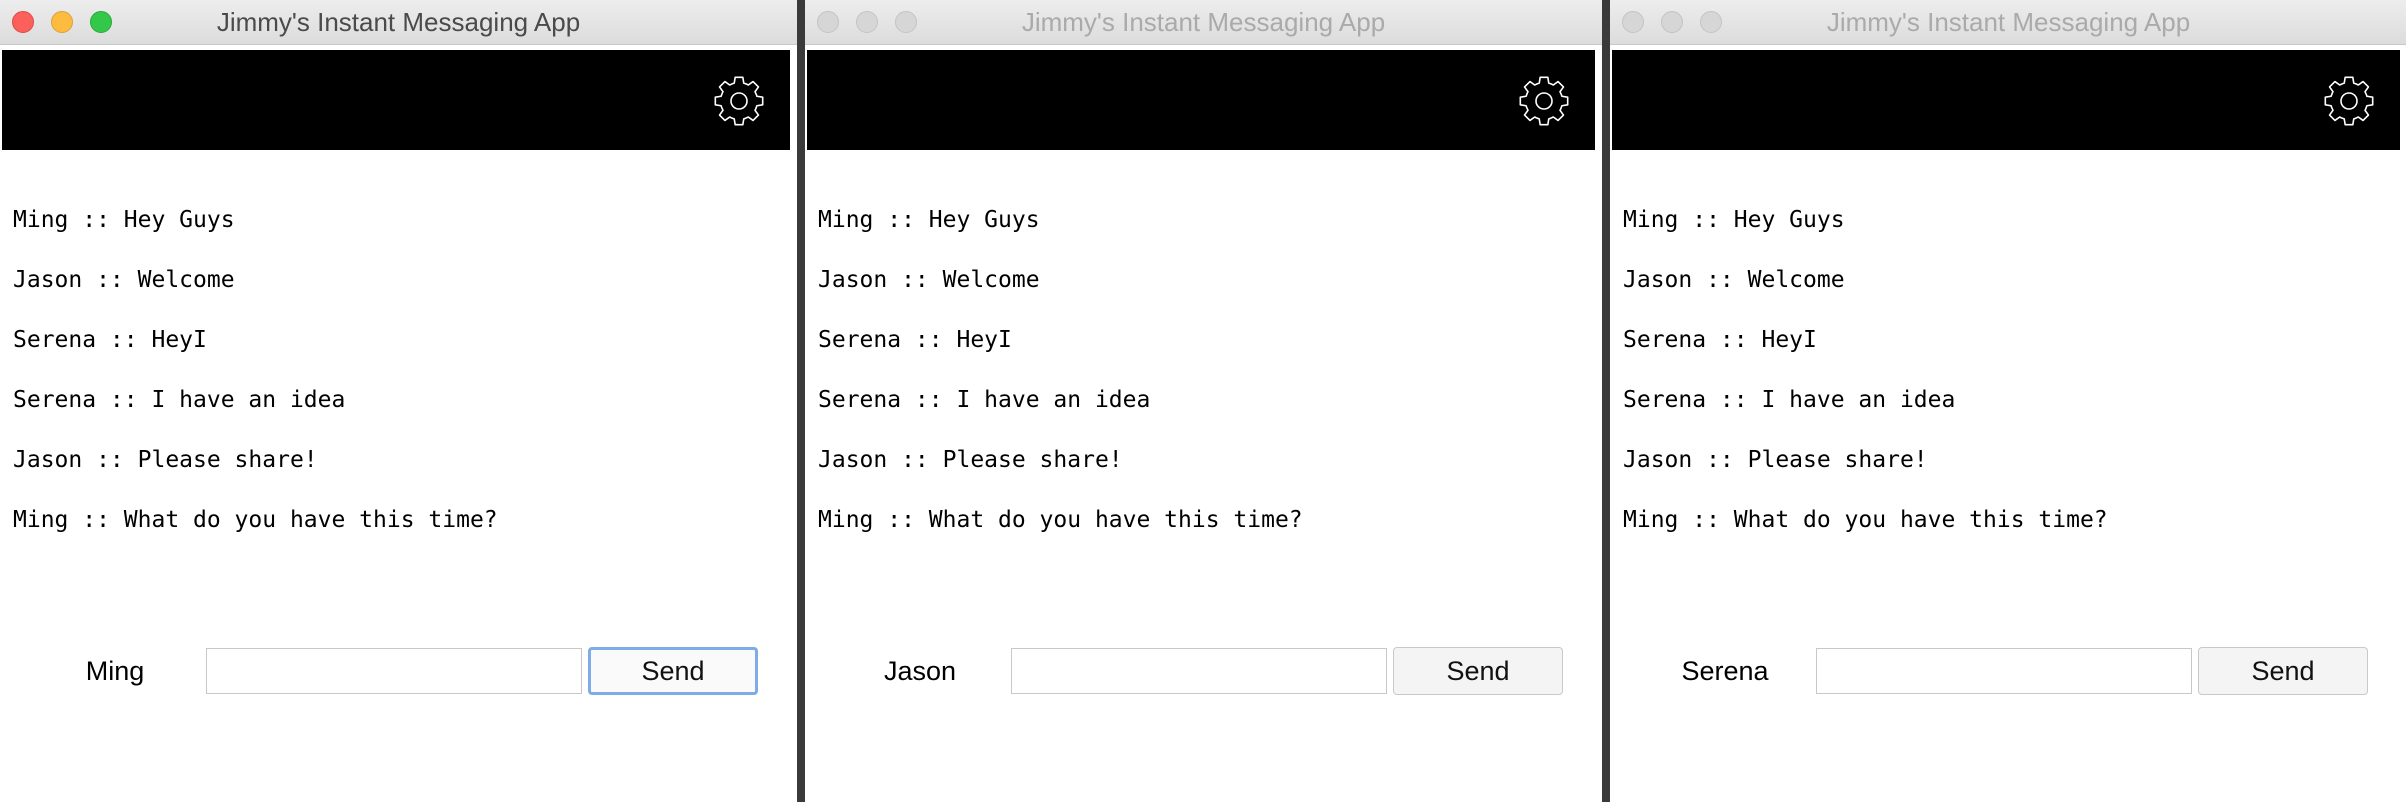  I want to click on username-label: Jason, so click(920, 671).